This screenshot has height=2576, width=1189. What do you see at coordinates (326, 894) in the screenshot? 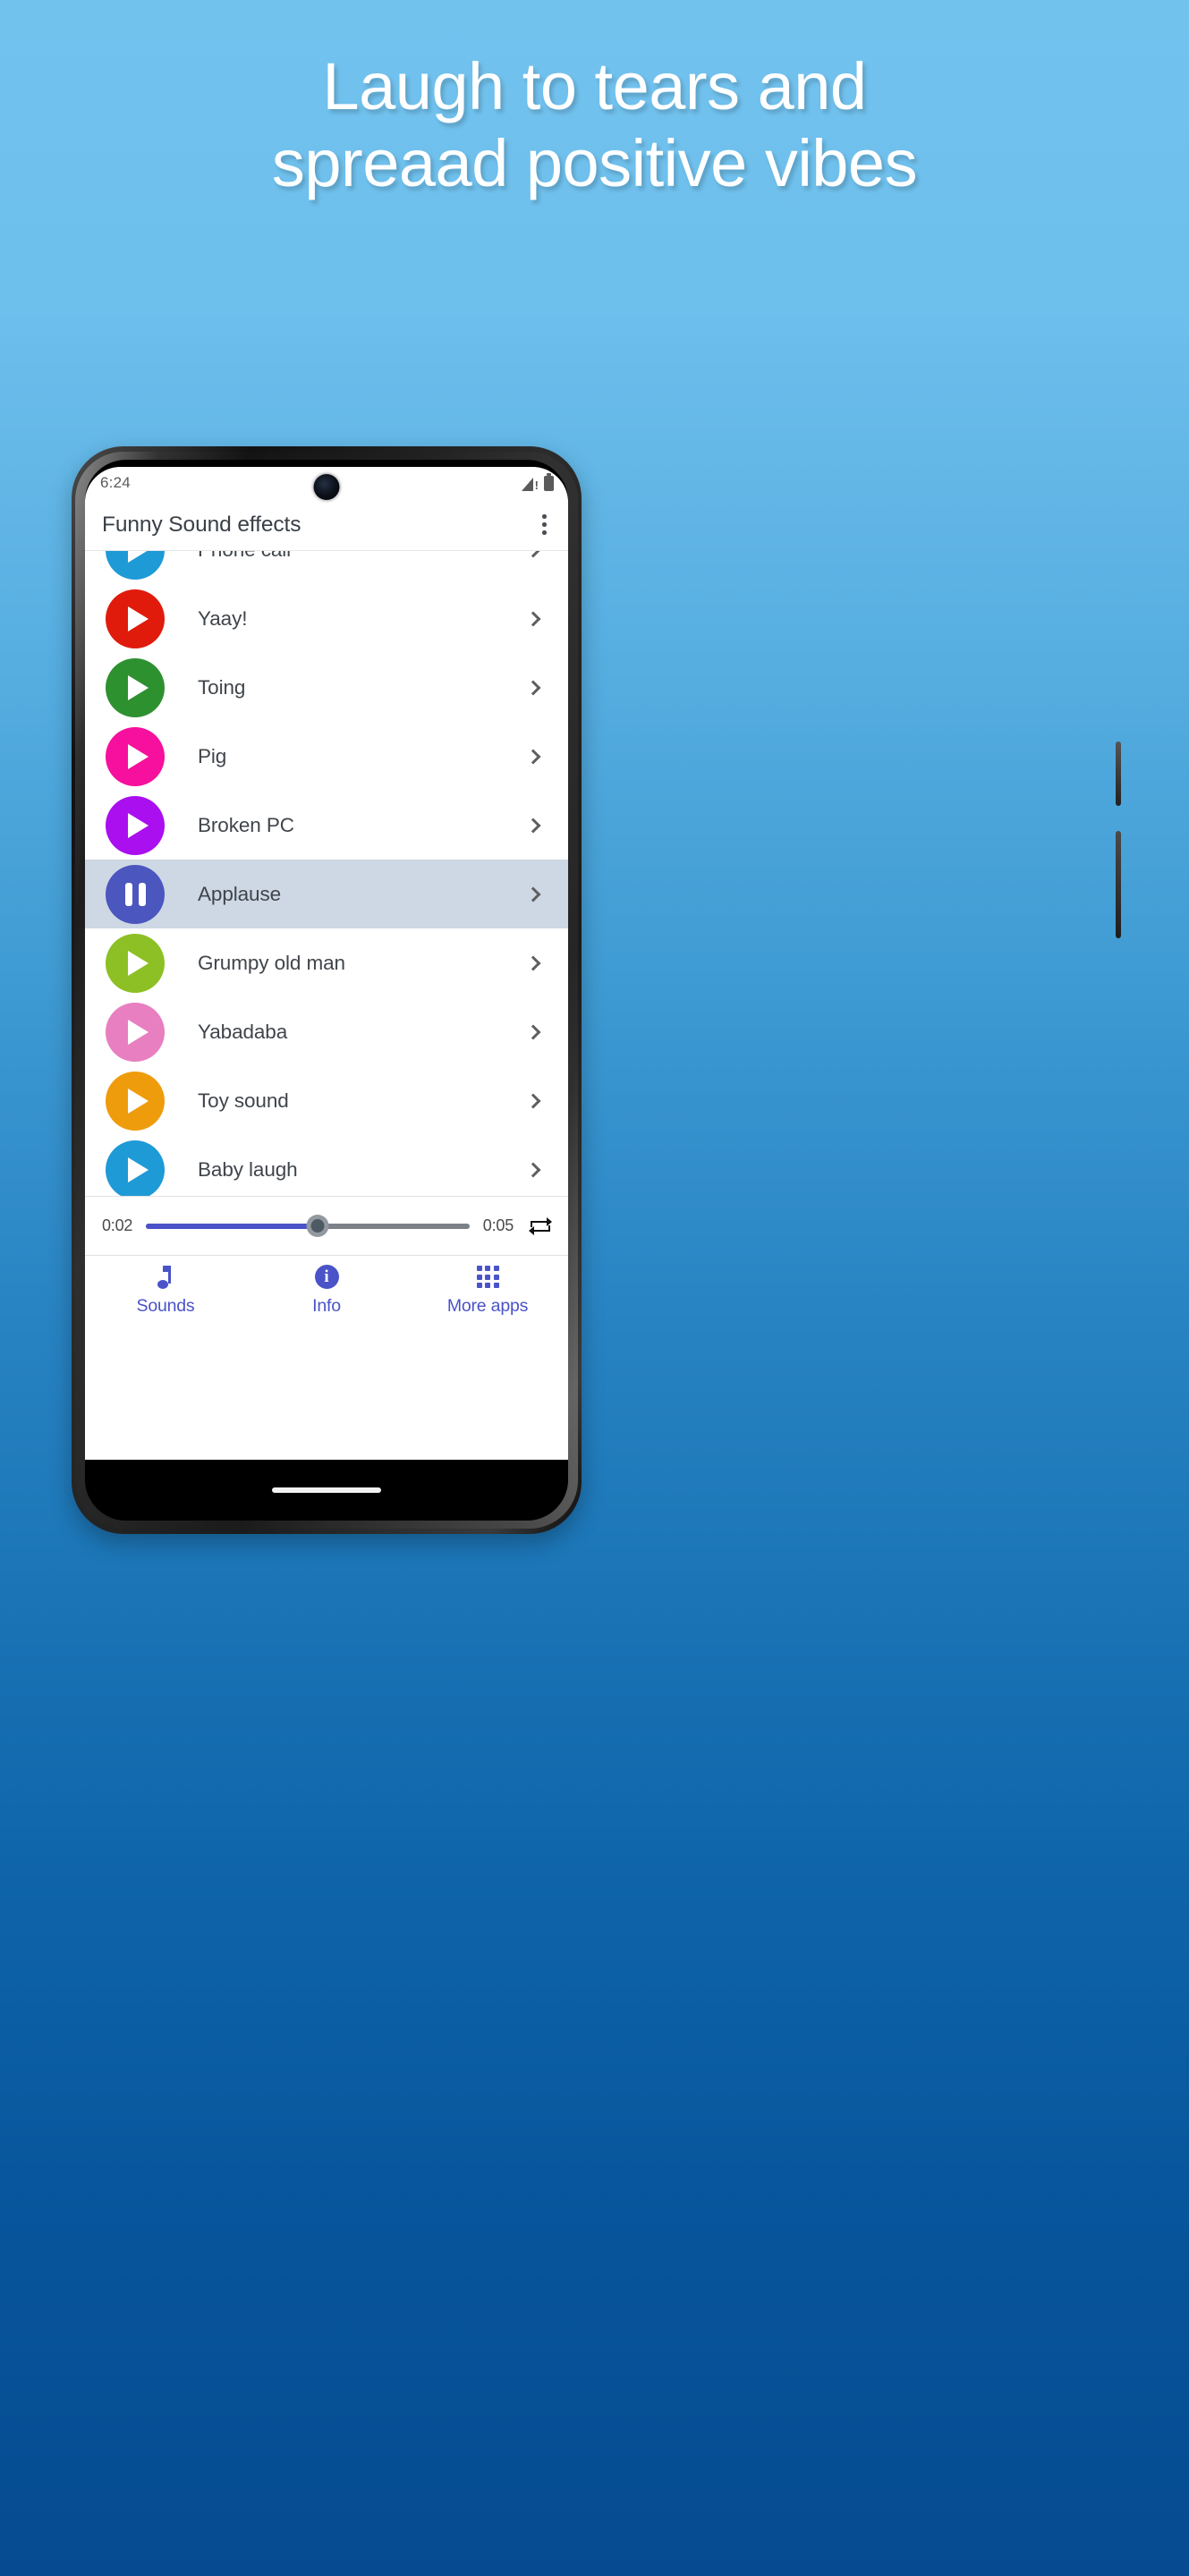
I see `list-item-selected: Applause` at bounding box center [326, 894].